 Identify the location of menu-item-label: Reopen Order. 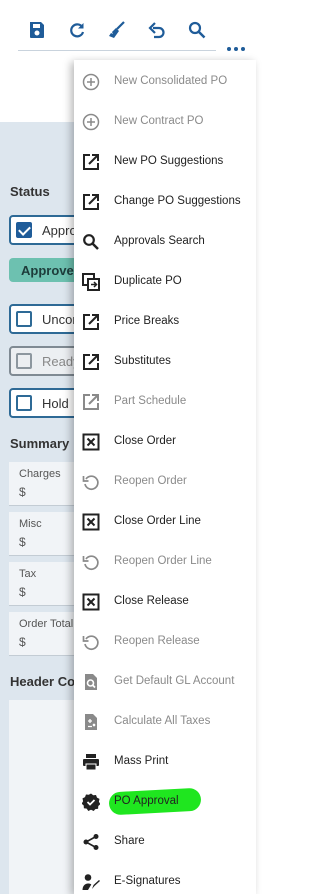
(150, 481).